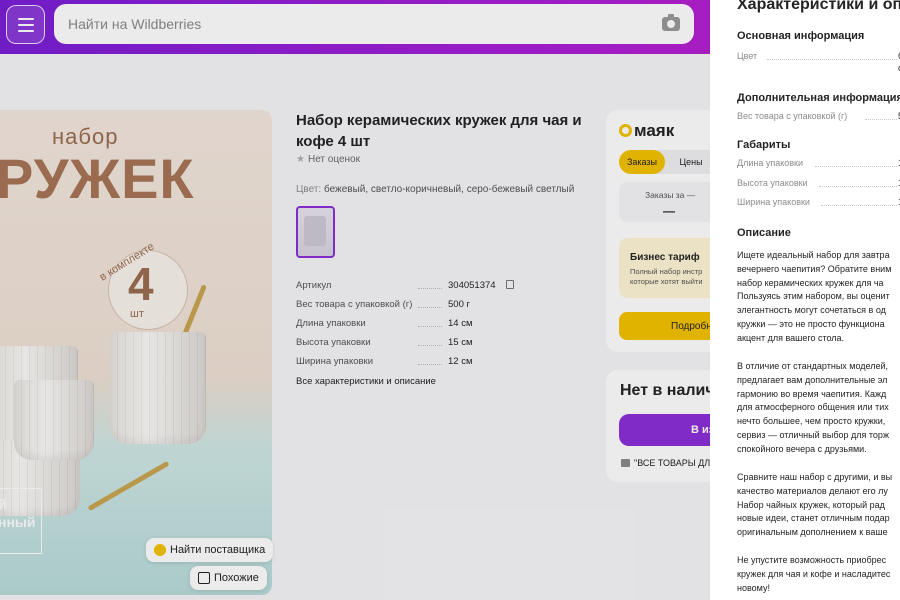  Describe the element at coordinates (818, 203) in the screenshot. I see `drawer-row-width: Ширина упаковки 1` at that location.